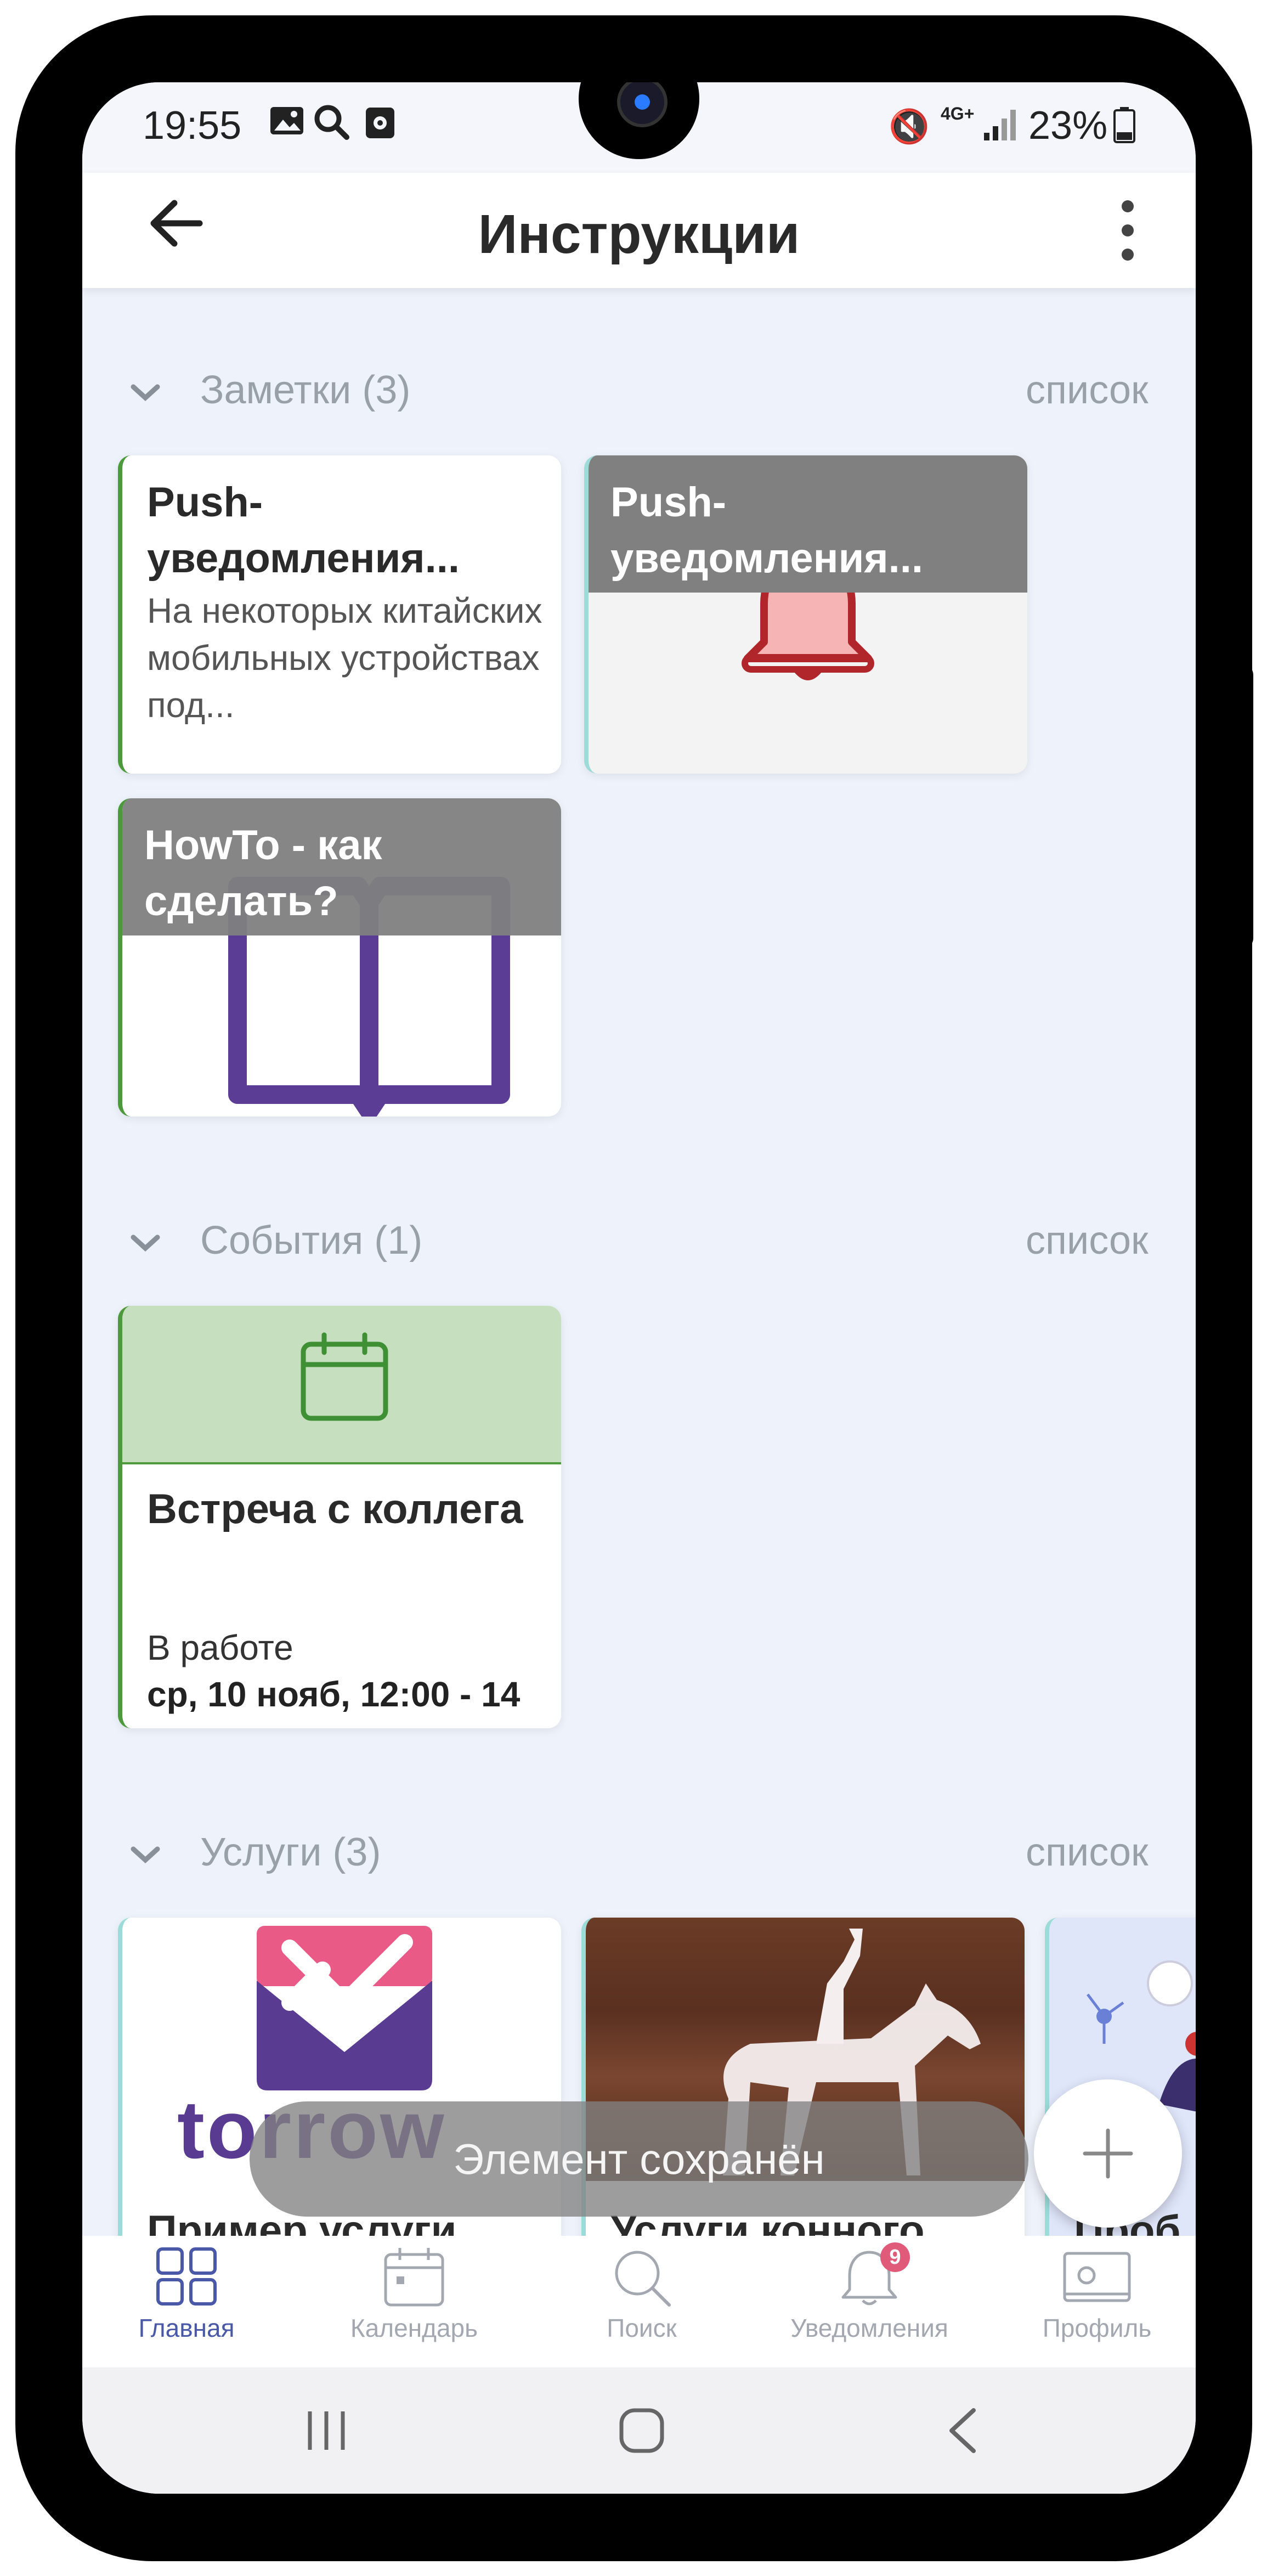  Describe the element at coordinates (1087, 390) in the screenshot. I see `notes-list-link: список` at that location.